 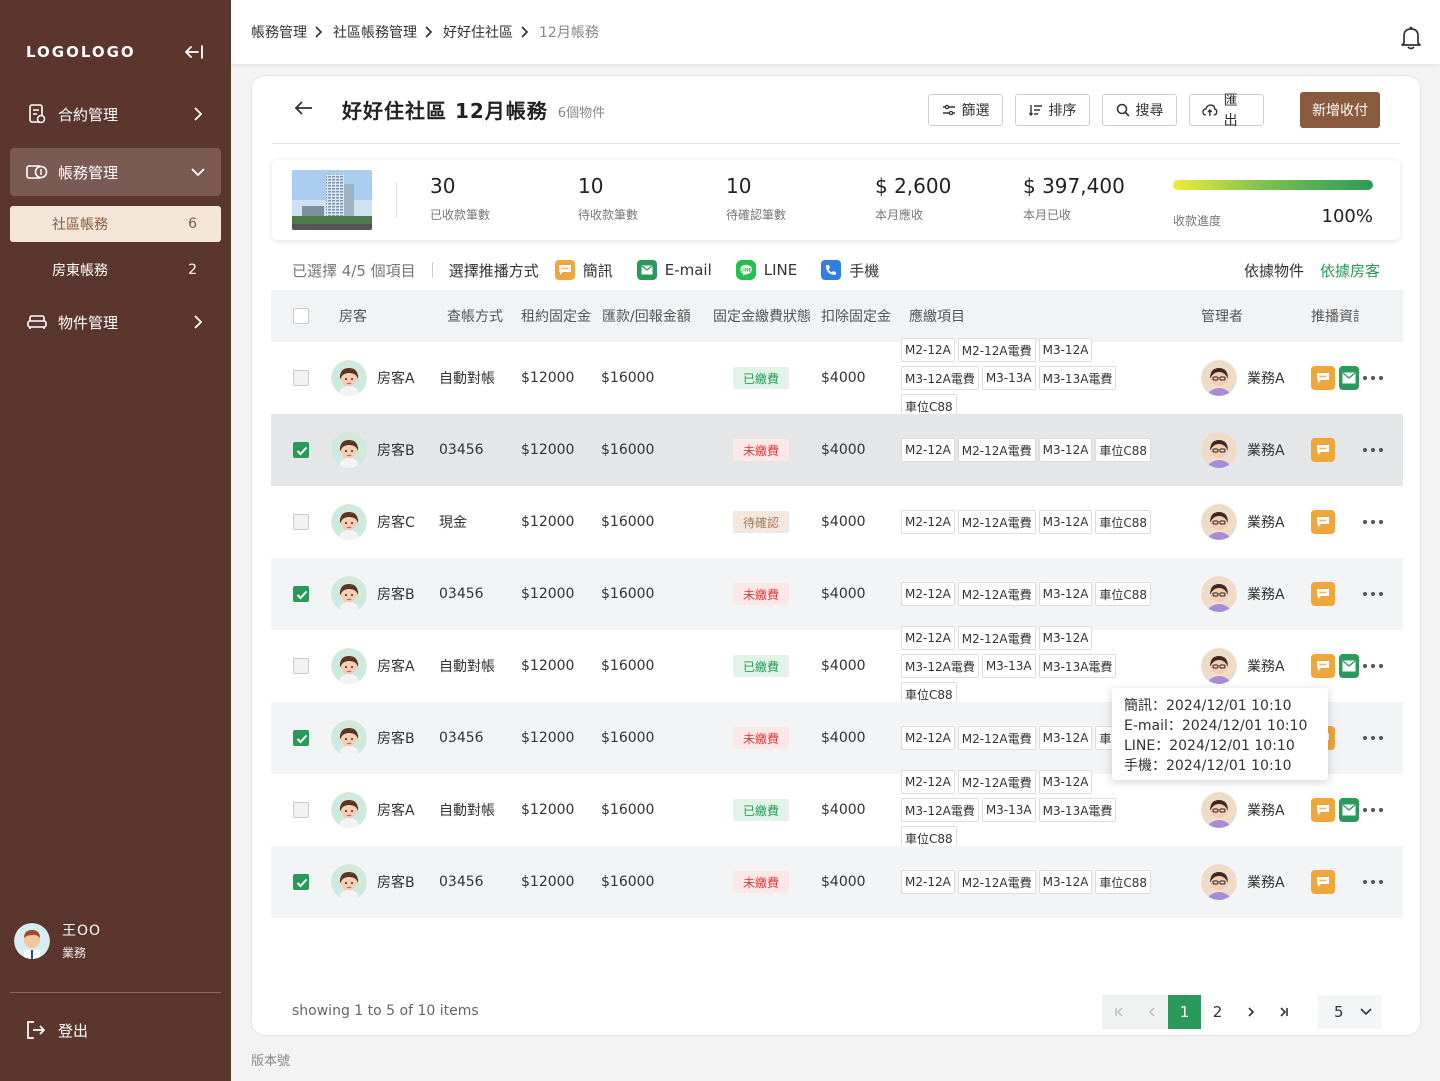 I want to click on add-payment-button: 新增收付, so click(x=1340, y=110).